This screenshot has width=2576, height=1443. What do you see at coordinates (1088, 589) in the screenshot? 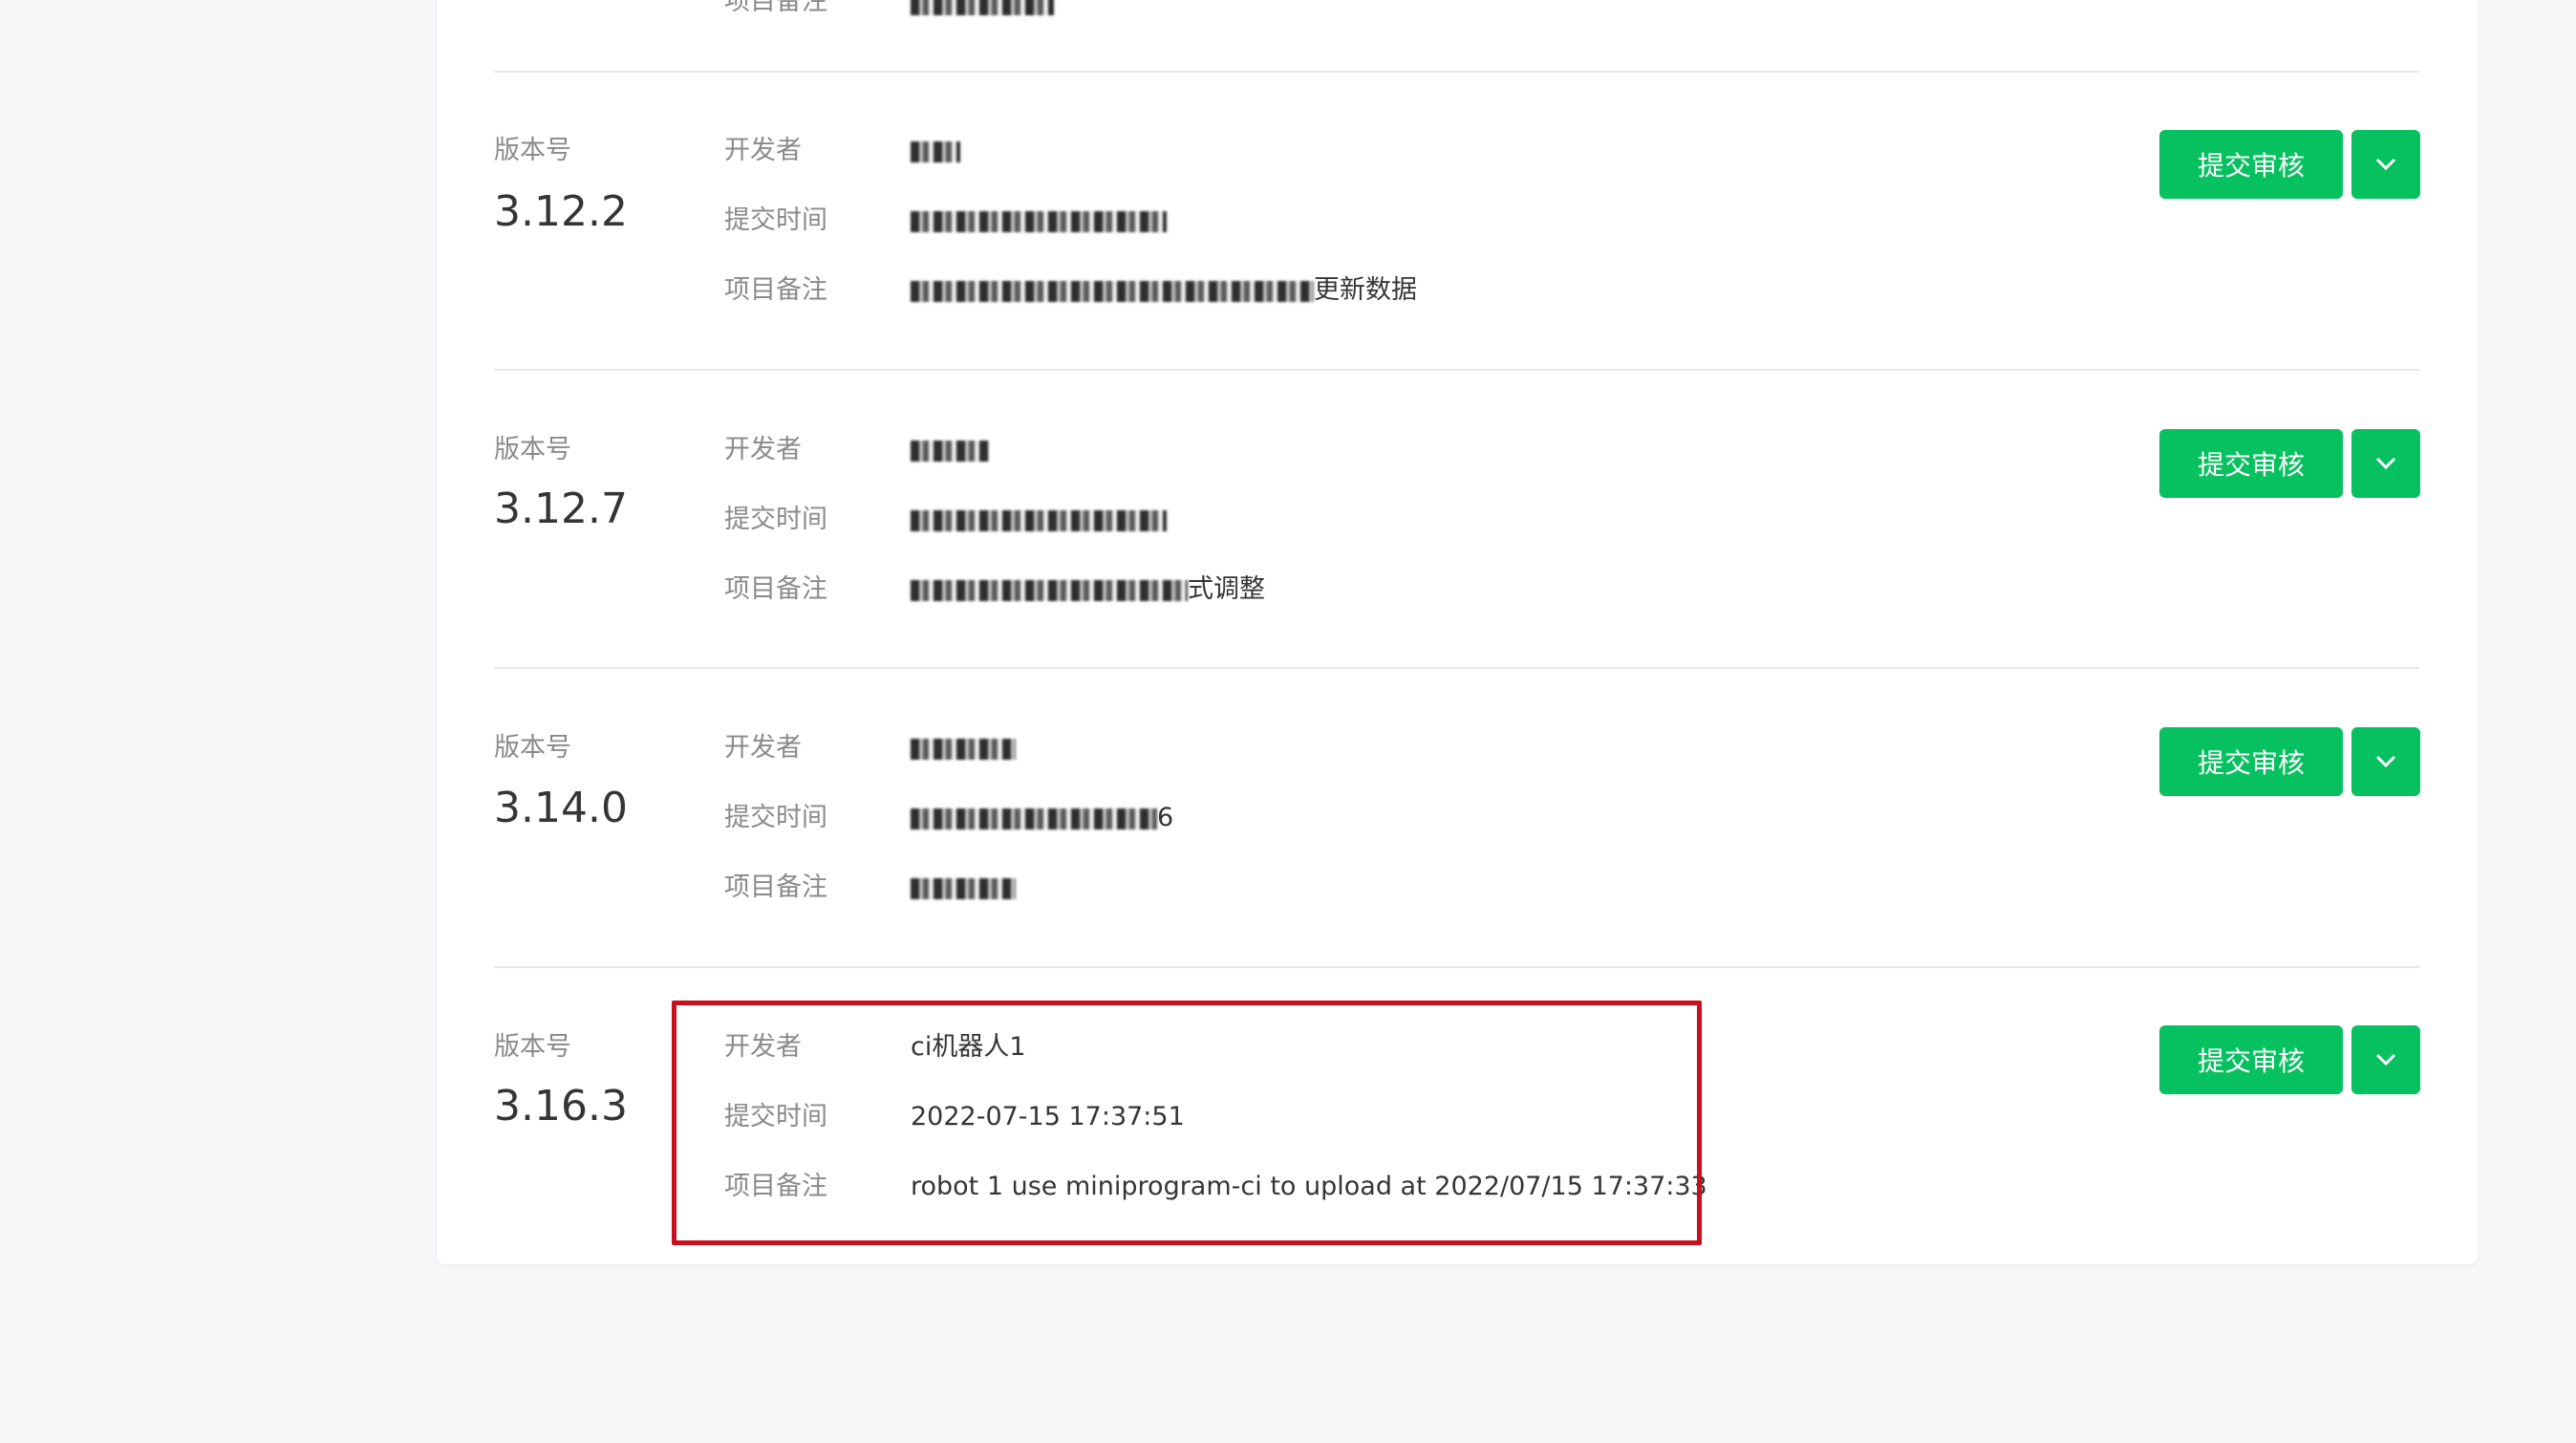
I see `field-value-remark: 式调整` at bounding box center [1088, 589].